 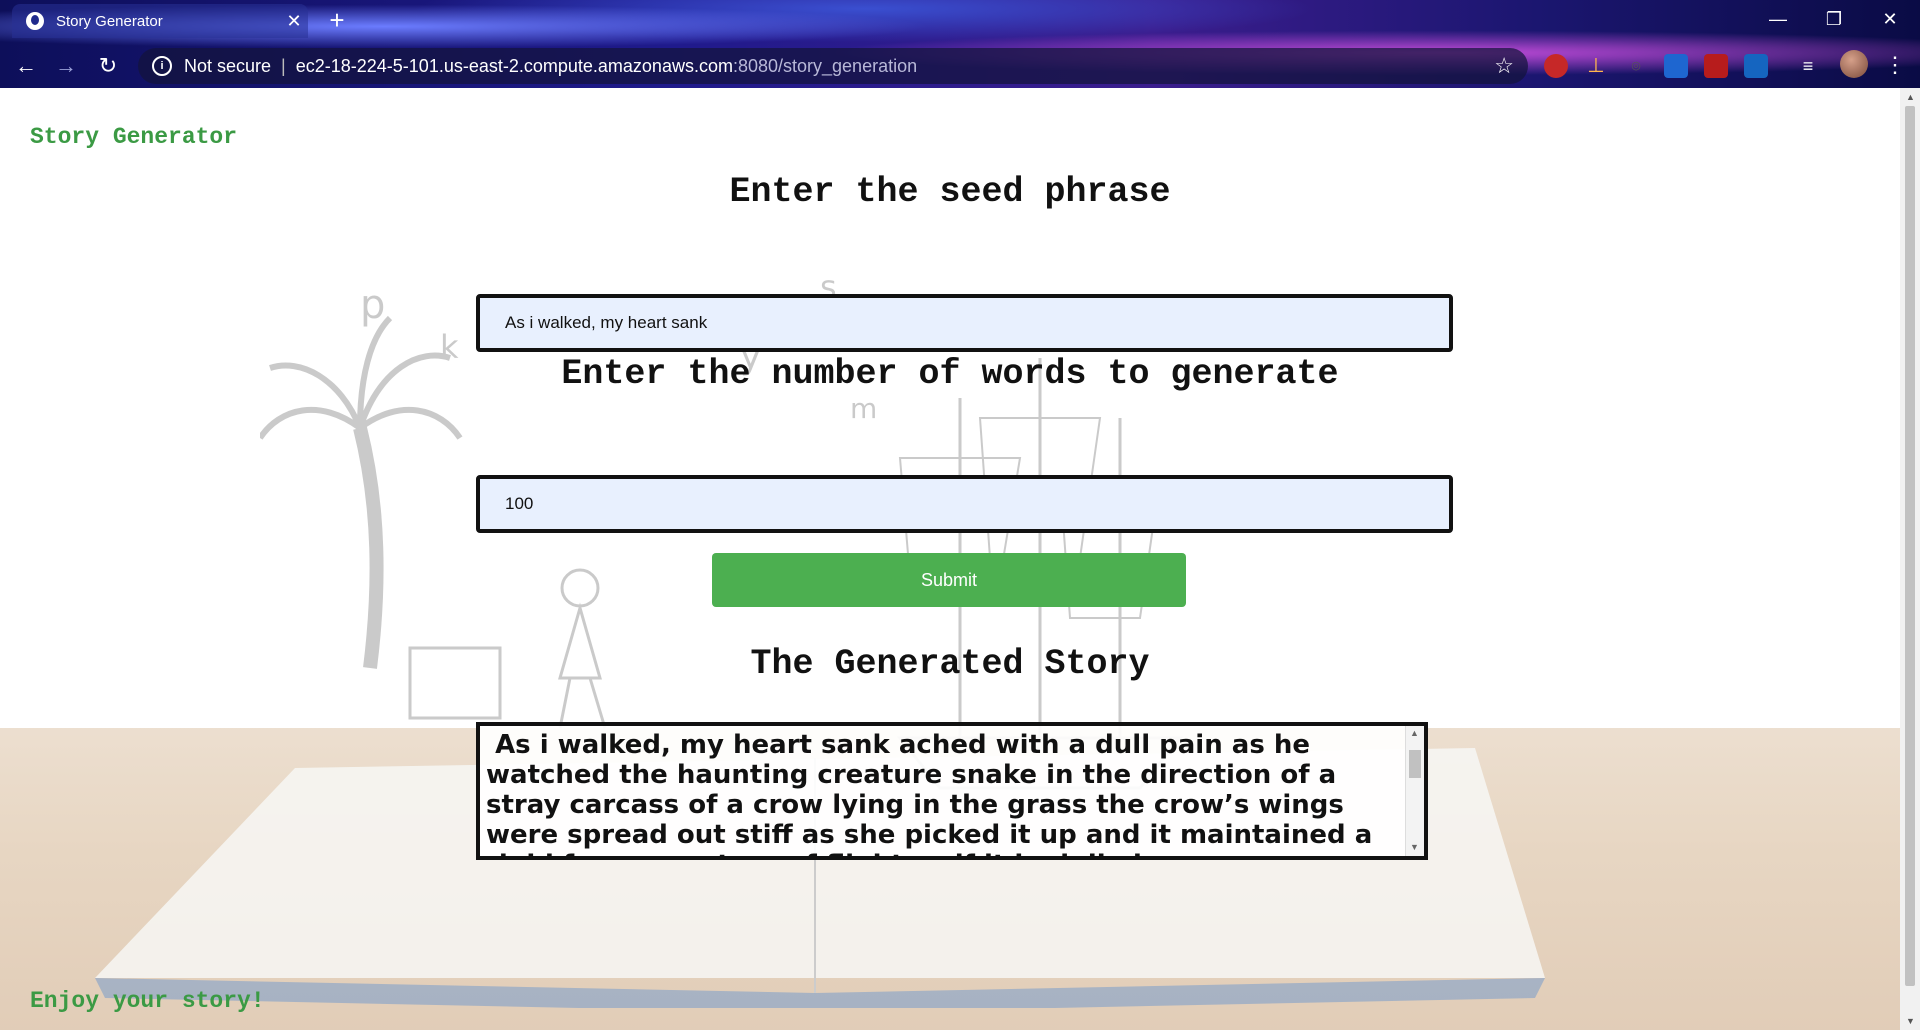 What do you see at coordinates (109, 21) in the screenshot?
I see `tab-title: Story Generator` at bounding box center [109, 21].